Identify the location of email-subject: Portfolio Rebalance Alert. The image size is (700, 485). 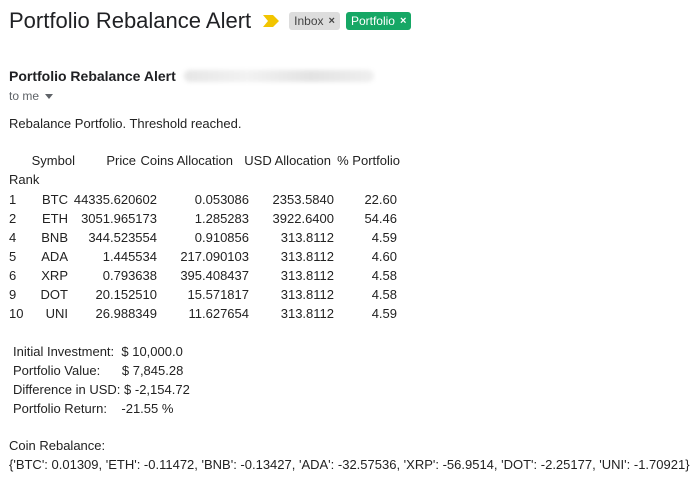
(130, 20).